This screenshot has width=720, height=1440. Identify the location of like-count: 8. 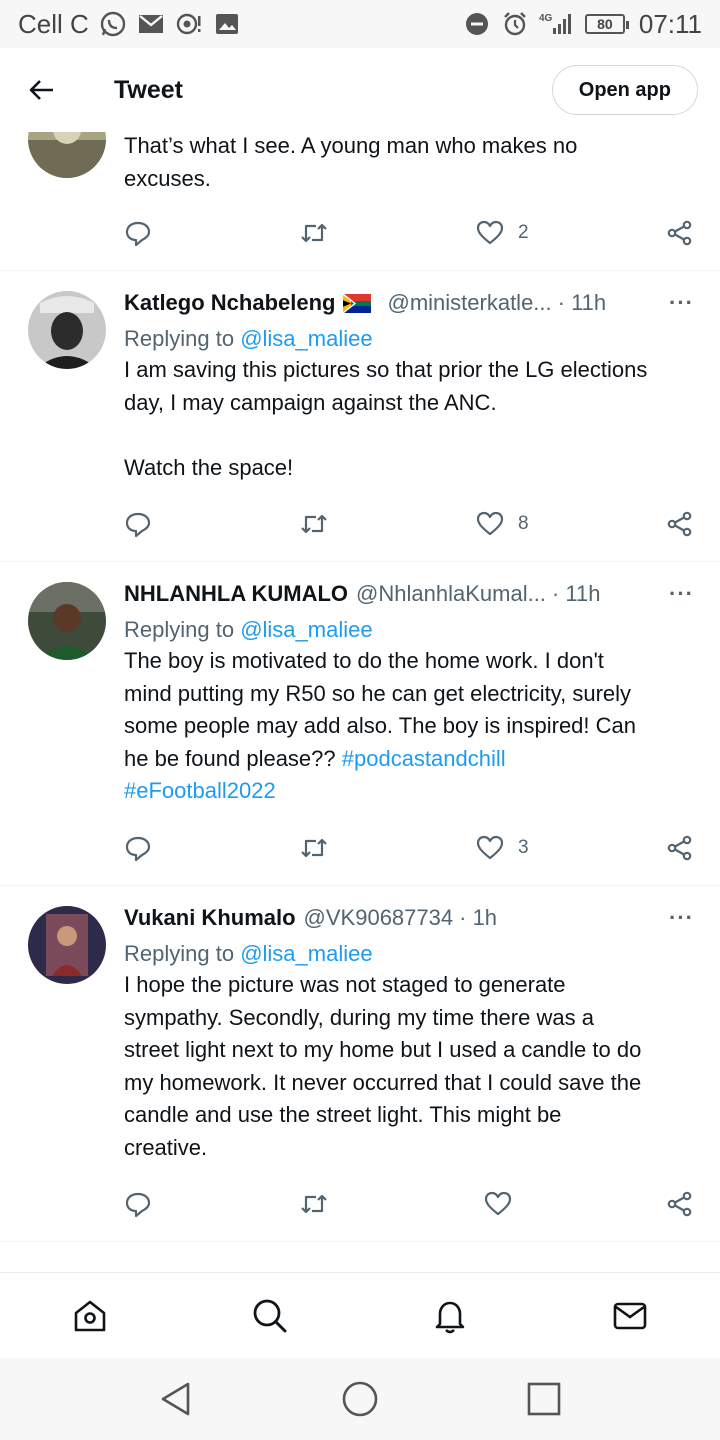
(523, 523).